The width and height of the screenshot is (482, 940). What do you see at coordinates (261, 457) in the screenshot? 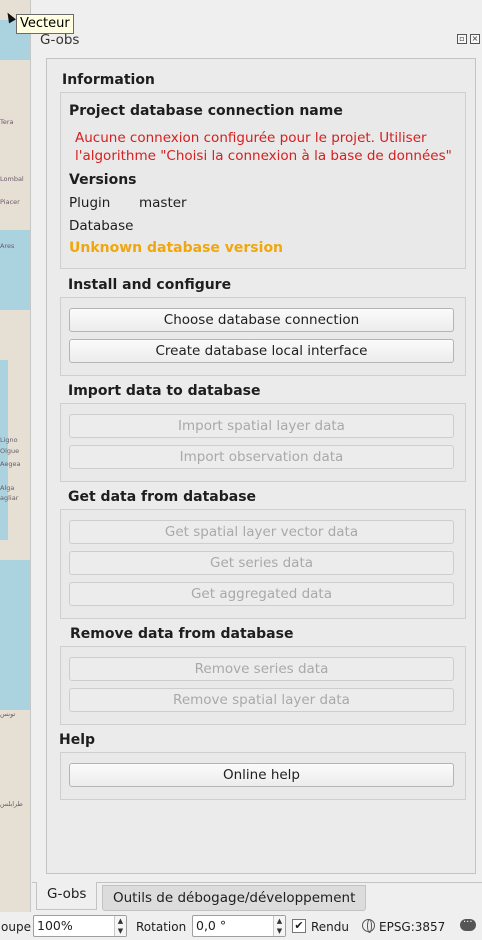
I see `import-observation-button: Import observation data` at bounding box center [261, 457].